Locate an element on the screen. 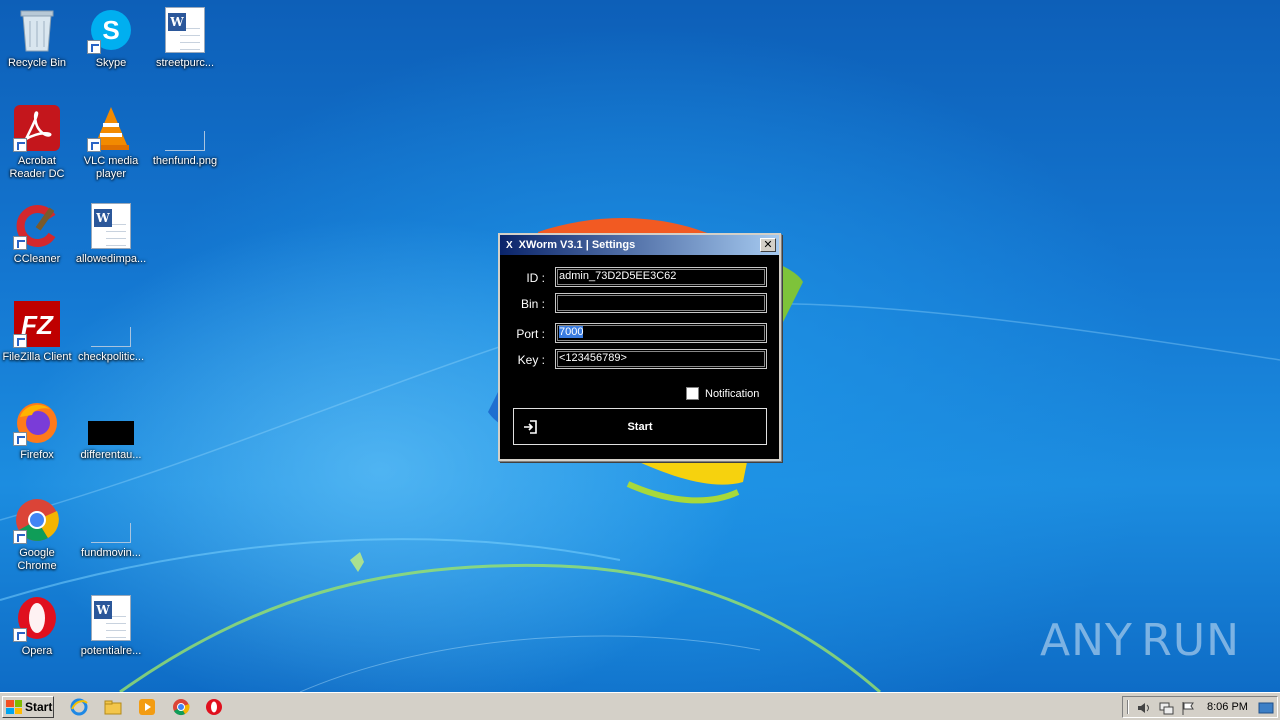  desktop-icon-recycle-bin: Recycle Bin is located at coordinates (37, 46).